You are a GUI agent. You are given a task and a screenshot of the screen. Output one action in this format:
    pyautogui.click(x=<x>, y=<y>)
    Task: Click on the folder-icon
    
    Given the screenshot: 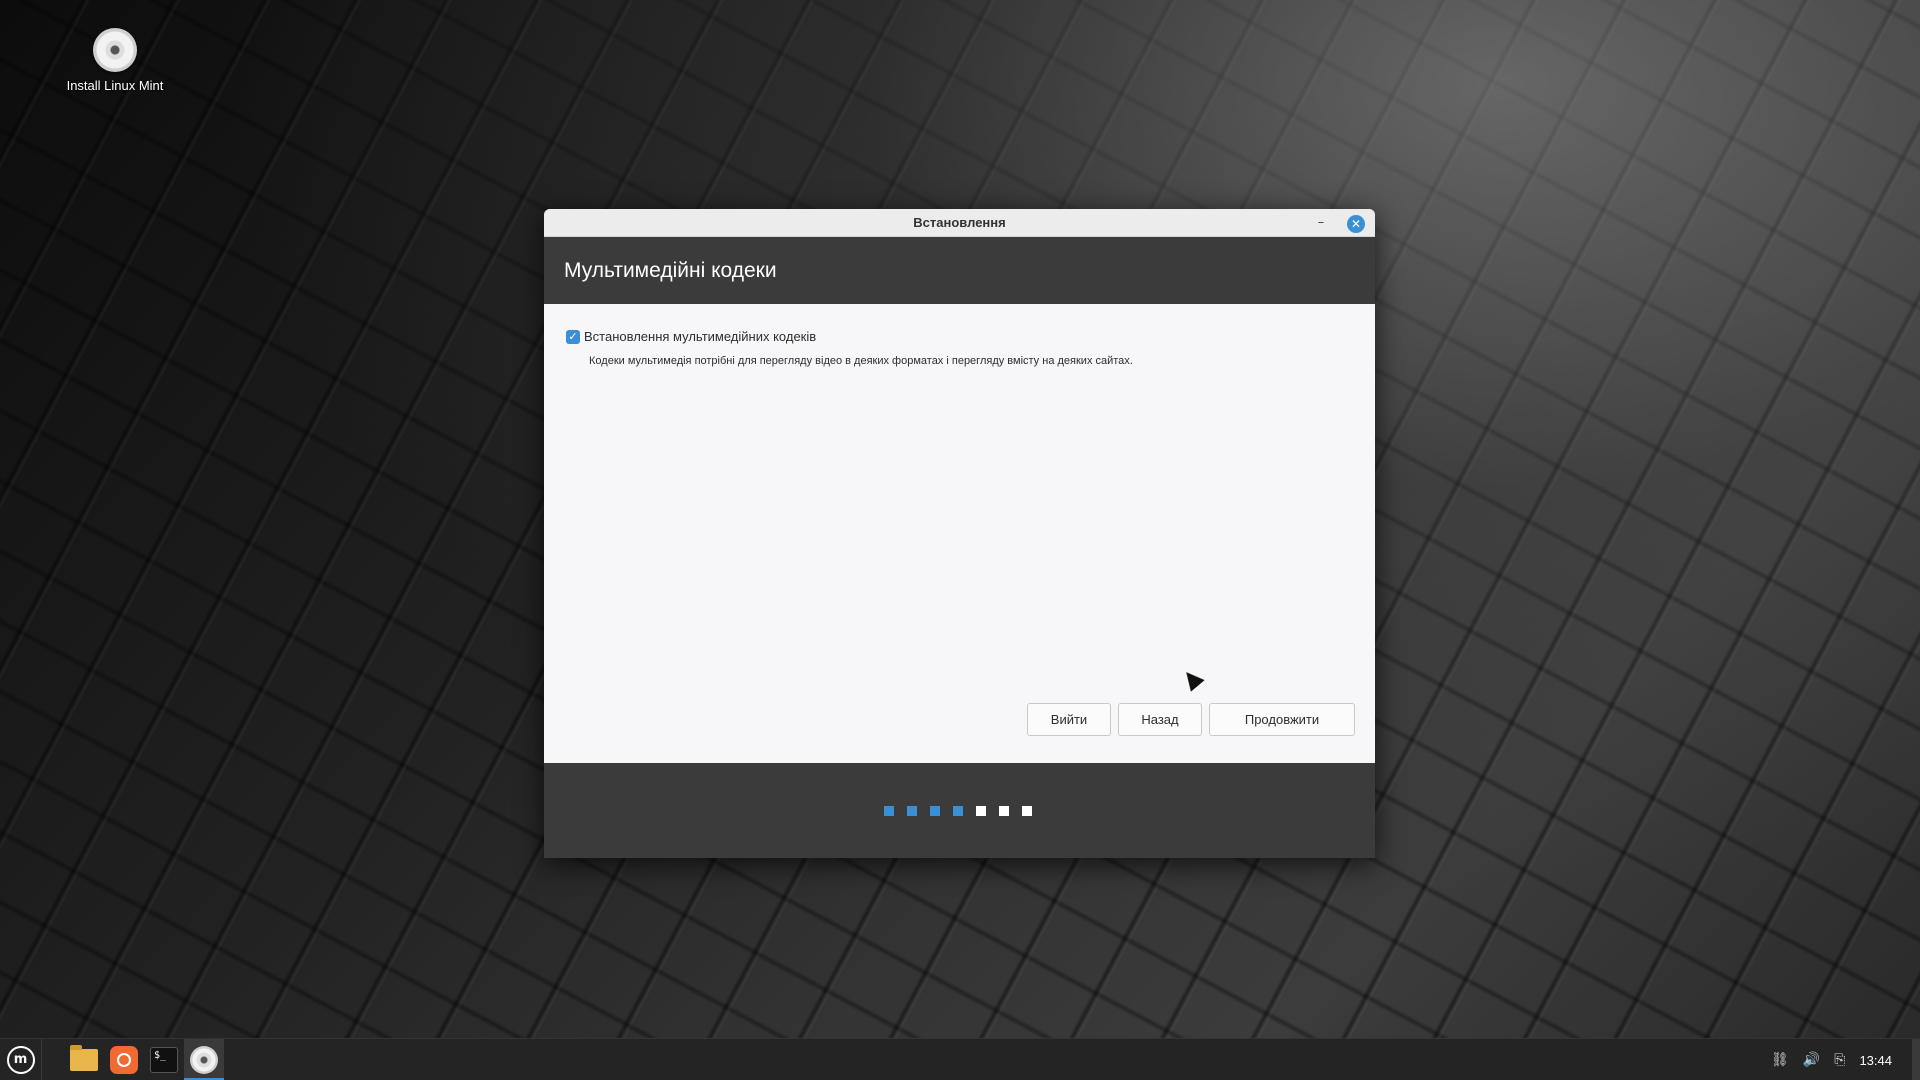 What is the action you would take?
    pyautogui.click(x=84, y=1057)
    